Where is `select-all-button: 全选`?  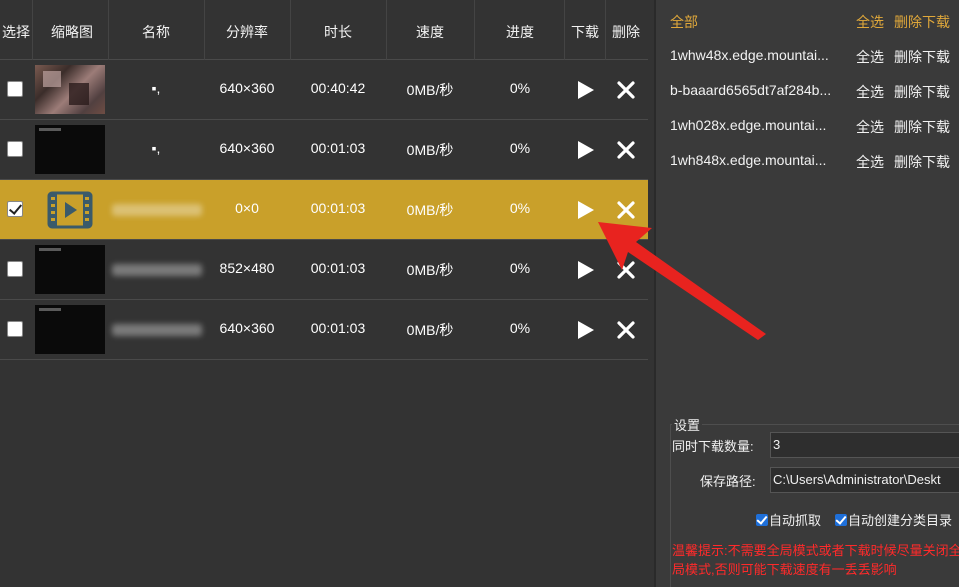
select-all-button: 全选 is located at coordinates (870, 22).